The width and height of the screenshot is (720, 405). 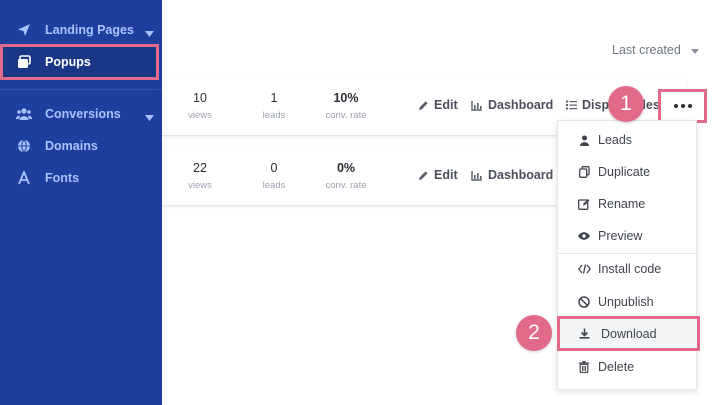 I want to click on sidebar-divider, so click(x=81, y=89).